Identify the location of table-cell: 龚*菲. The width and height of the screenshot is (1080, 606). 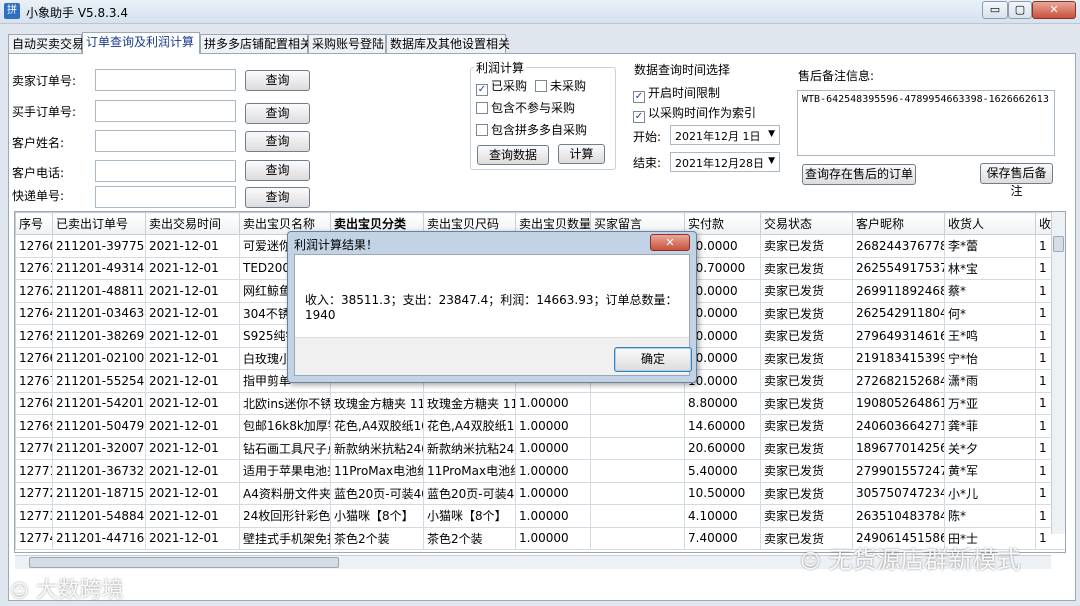
(990, 426).